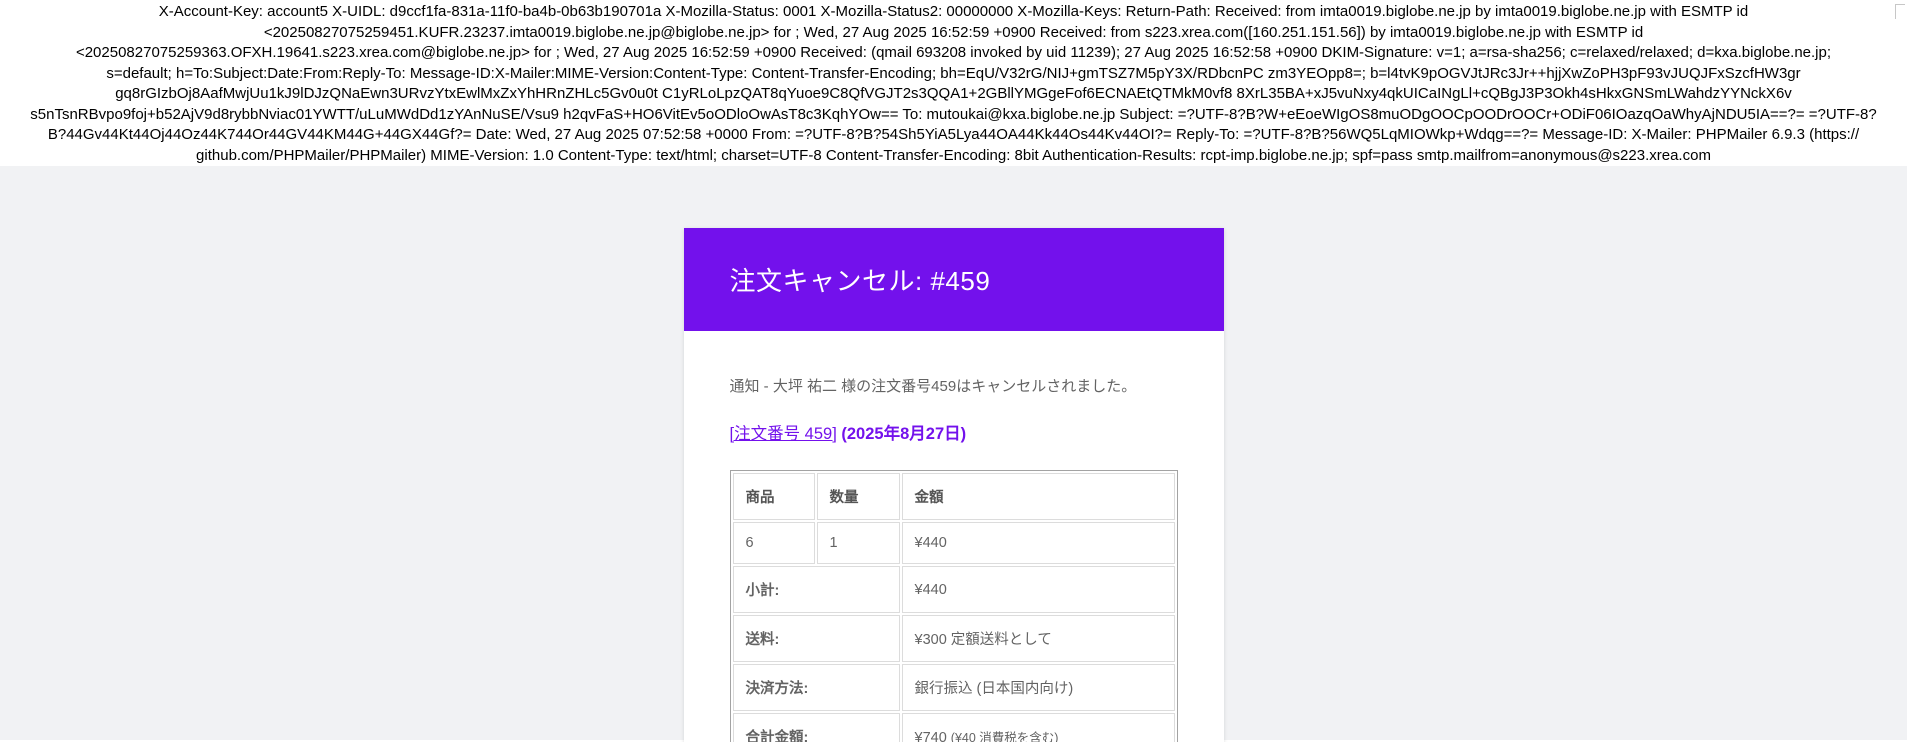 The height and width of the screenshot is (742, 1907). I want to click on email-title: 注文キャンセル: #459, so click(860, 281).